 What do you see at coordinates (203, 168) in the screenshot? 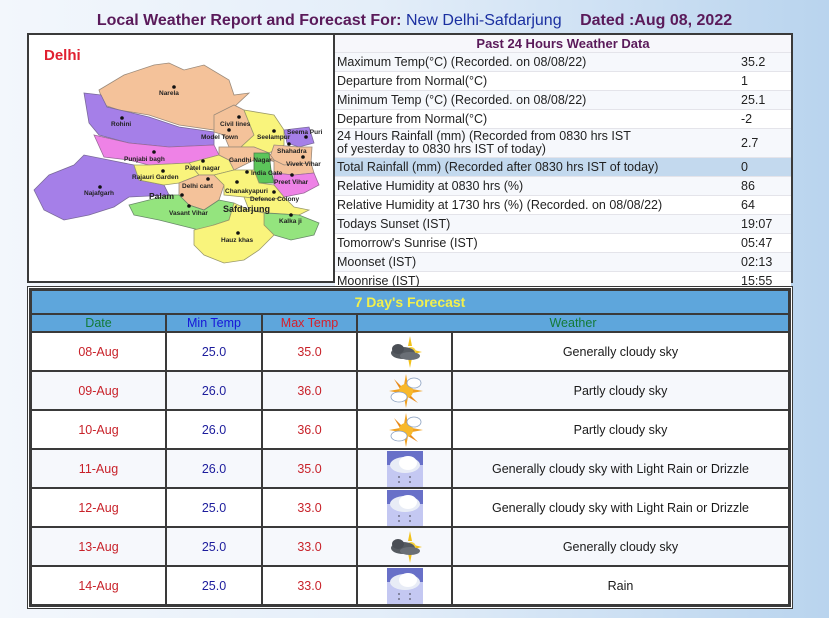
I see `map-label: Patel nagar` at bounding box center [203, 168].